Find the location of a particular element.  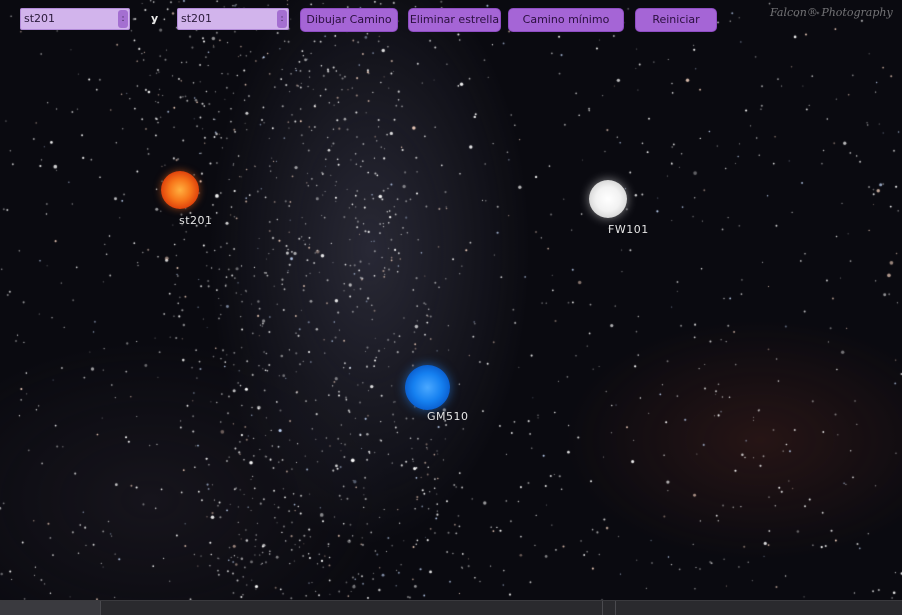

min-path-button: Camino mínimo is located at coordinates (566, 20).